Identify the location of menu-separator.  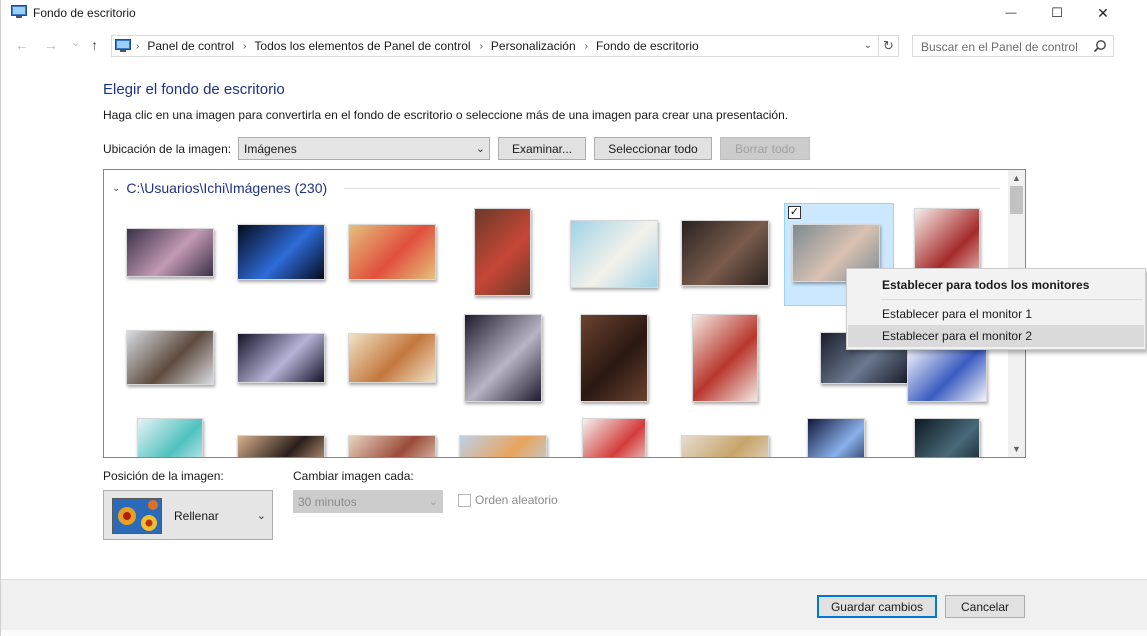
(1012, 299).